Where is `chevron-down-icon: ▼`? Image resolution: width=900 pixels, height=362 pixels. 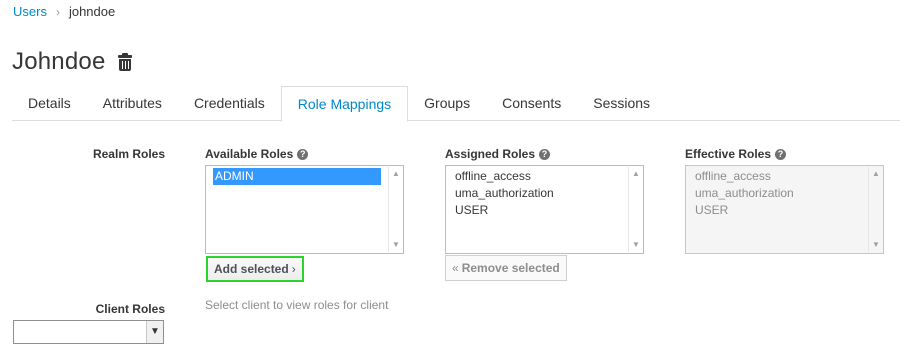 chevron-down-icon: ▼ is located at coordinates (154, 332).